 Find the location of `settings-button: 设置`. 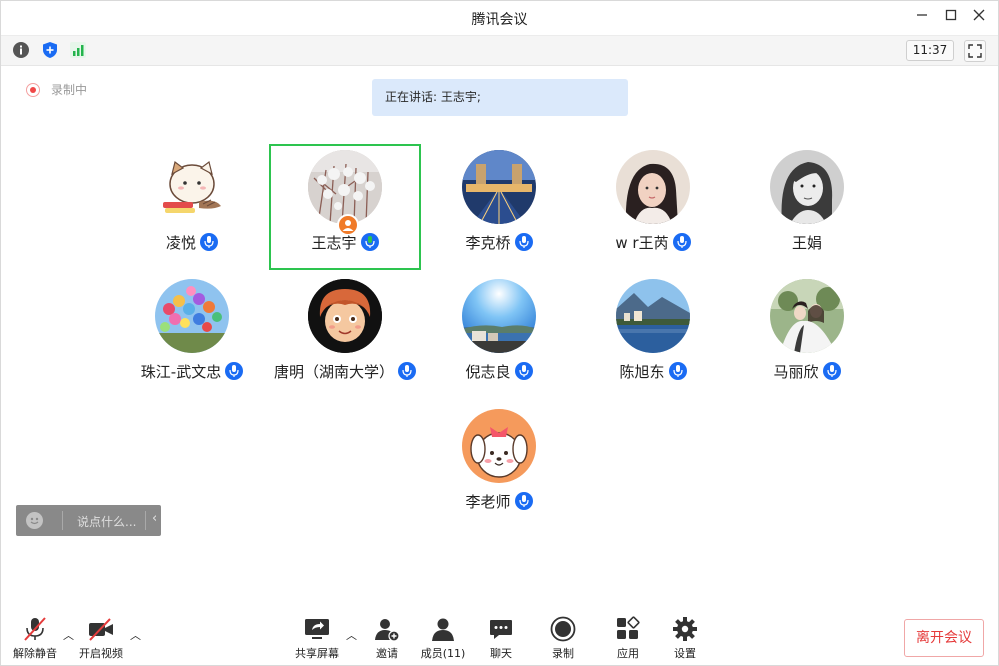

settings-button: 设置 is located at coordinates (685, 637).